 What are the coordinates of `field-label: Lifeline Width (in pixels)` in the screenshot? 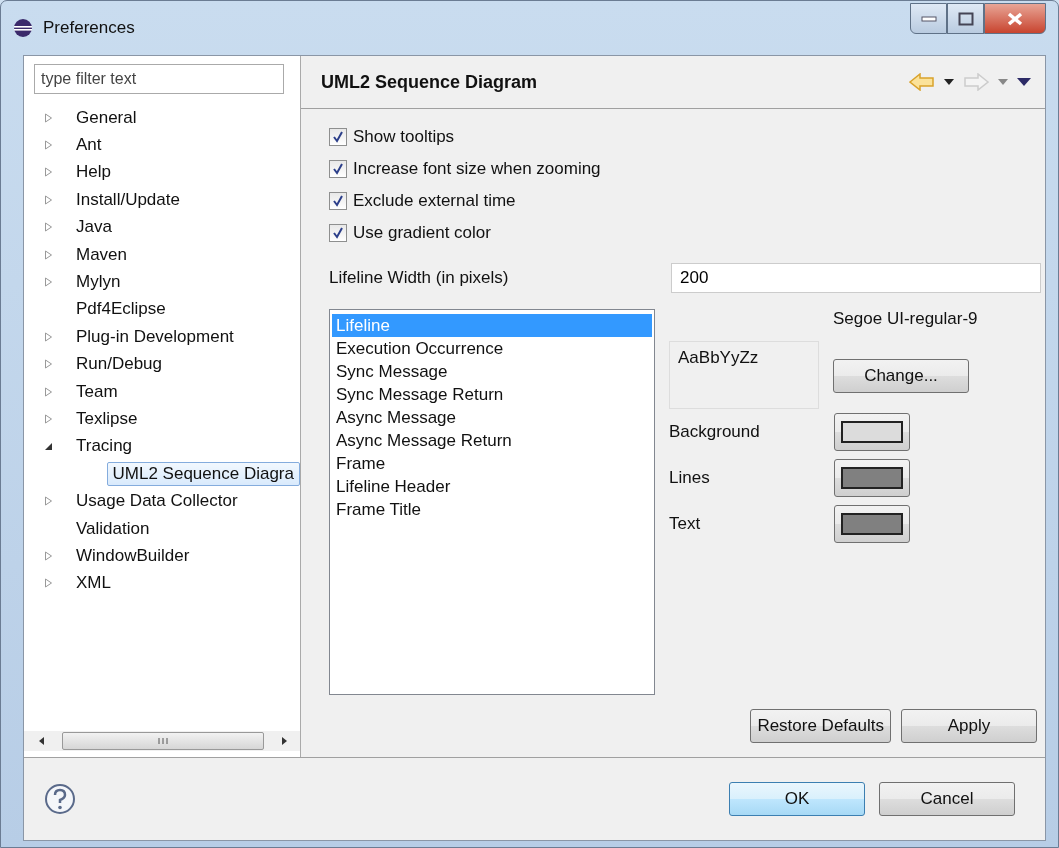 It's located at (419, 278).